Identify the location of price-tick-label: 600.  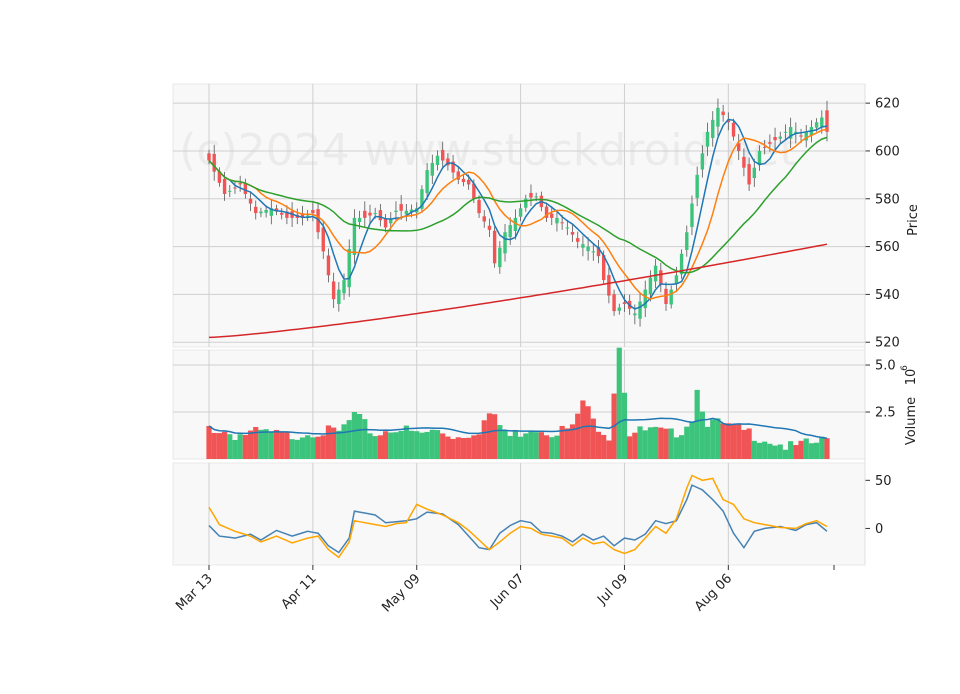
(887, 151).